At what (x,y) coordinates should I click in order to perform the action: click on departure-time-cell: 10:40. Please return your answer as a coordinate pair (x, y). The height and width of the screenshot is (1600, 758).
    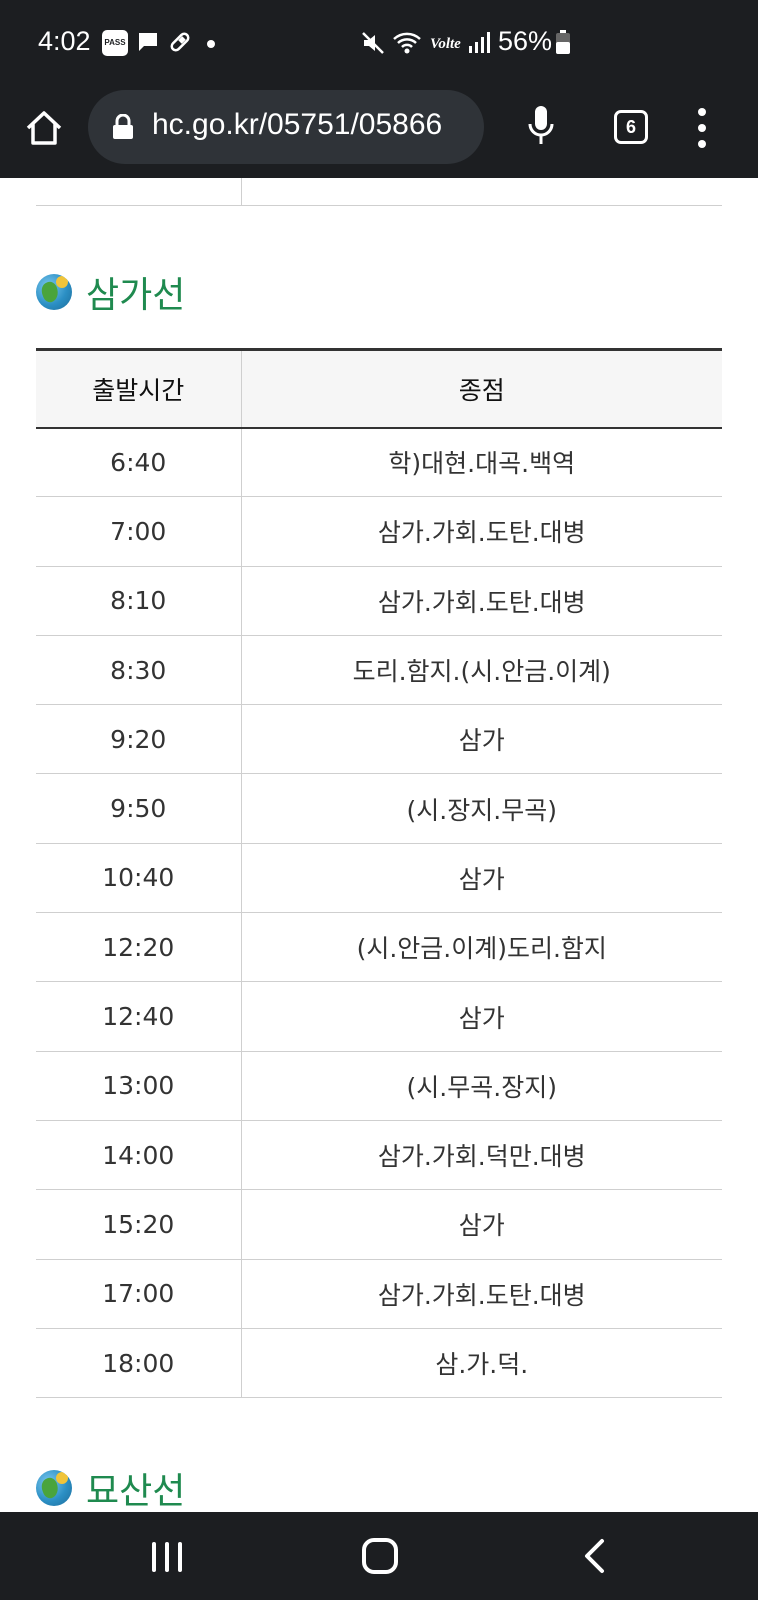
    Looking at the image, I should click on (138, 878).